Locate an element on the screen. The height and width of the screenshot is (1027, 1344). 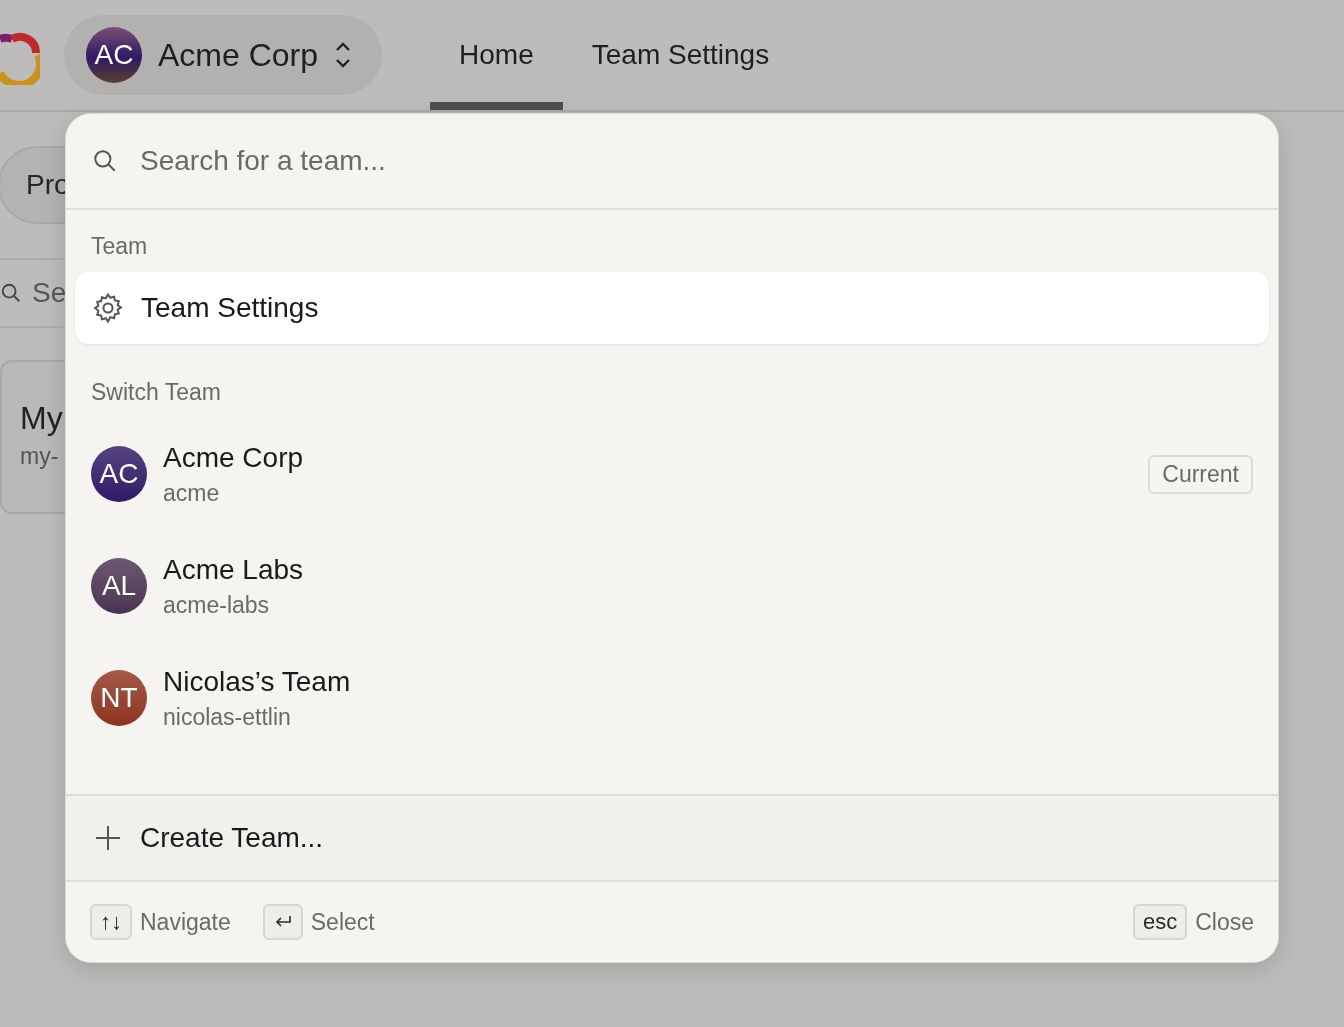
team-switcher: AC Acme Corp is located at coordinates (223, 55).